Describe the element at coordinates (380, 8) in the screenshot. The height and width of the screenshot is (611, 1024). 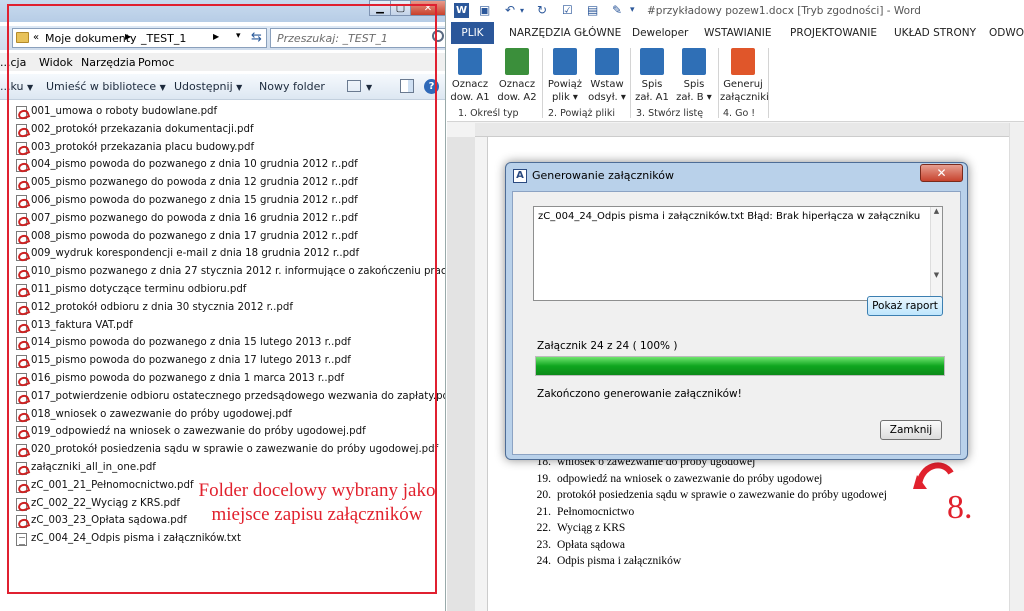
I see `minimize-icon: ▁` at that location.